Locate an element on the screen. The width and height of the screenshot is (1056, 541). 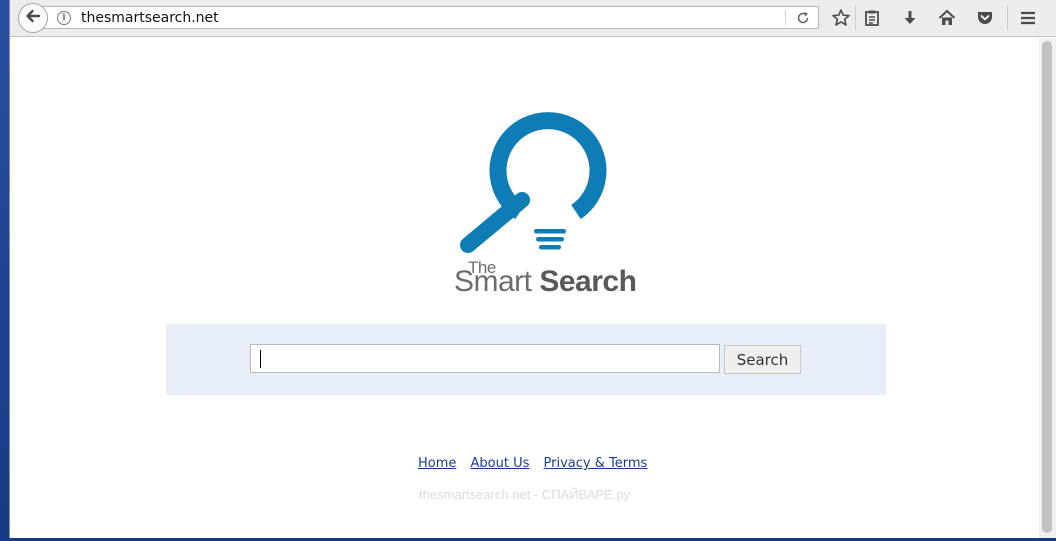
bookmark-star-icon is located at coordinates (841, 18).